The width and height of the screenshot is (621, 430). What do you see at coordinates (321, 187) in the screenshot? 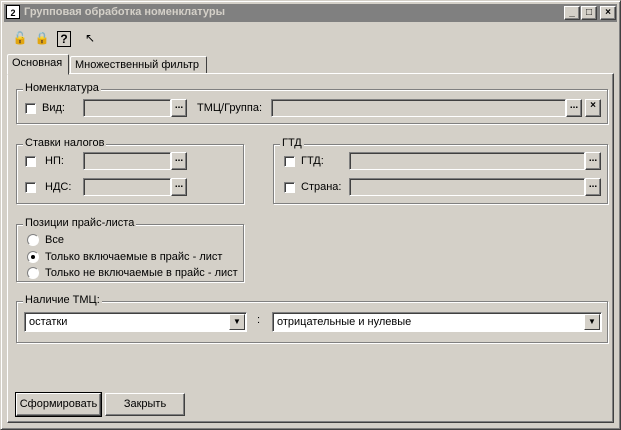
I see `country-label: Страна:` at bounding box center [321, 187].